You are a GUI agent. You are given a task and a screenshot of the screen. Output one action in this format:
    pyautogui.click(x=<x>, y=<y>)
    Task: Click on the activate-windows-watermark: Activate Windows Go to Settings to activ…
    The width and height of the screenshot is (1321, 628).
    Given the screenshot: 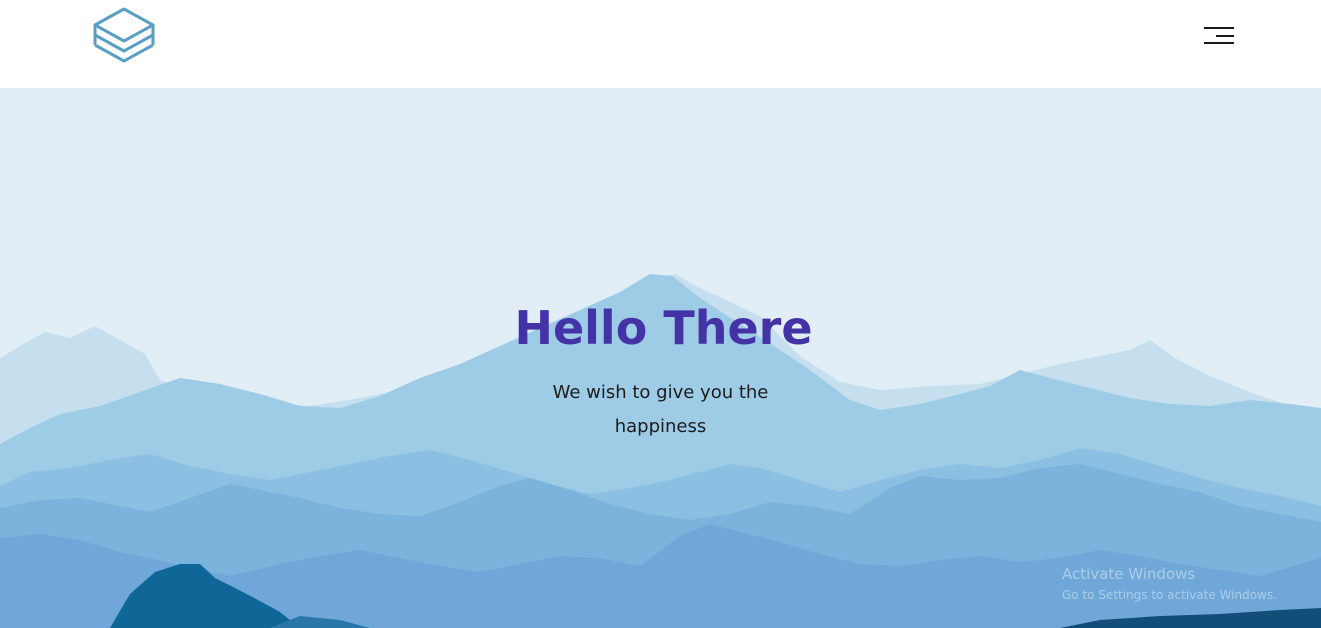 What is the action you would take?
    pyautogui.click(x=1187, y=584)
    